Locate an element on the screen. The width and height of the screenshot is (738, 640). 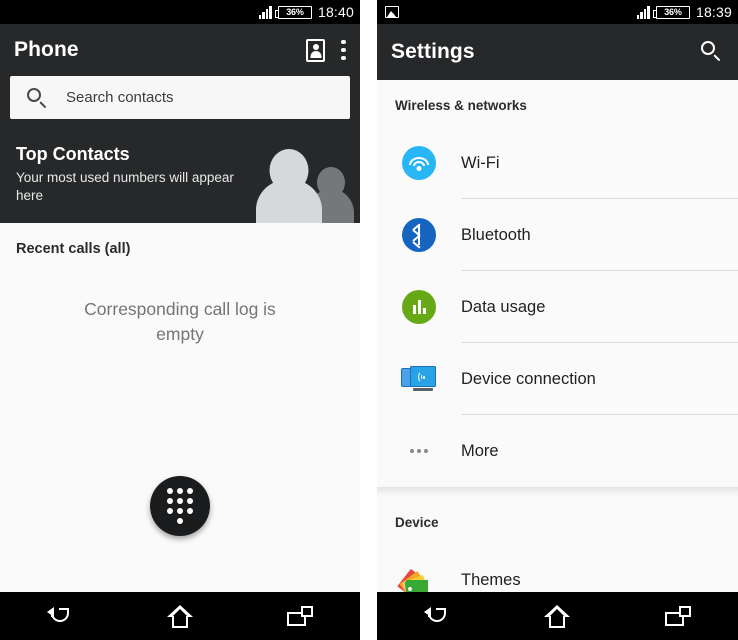
contacts-card-icon is located at coordinates (315, 50).